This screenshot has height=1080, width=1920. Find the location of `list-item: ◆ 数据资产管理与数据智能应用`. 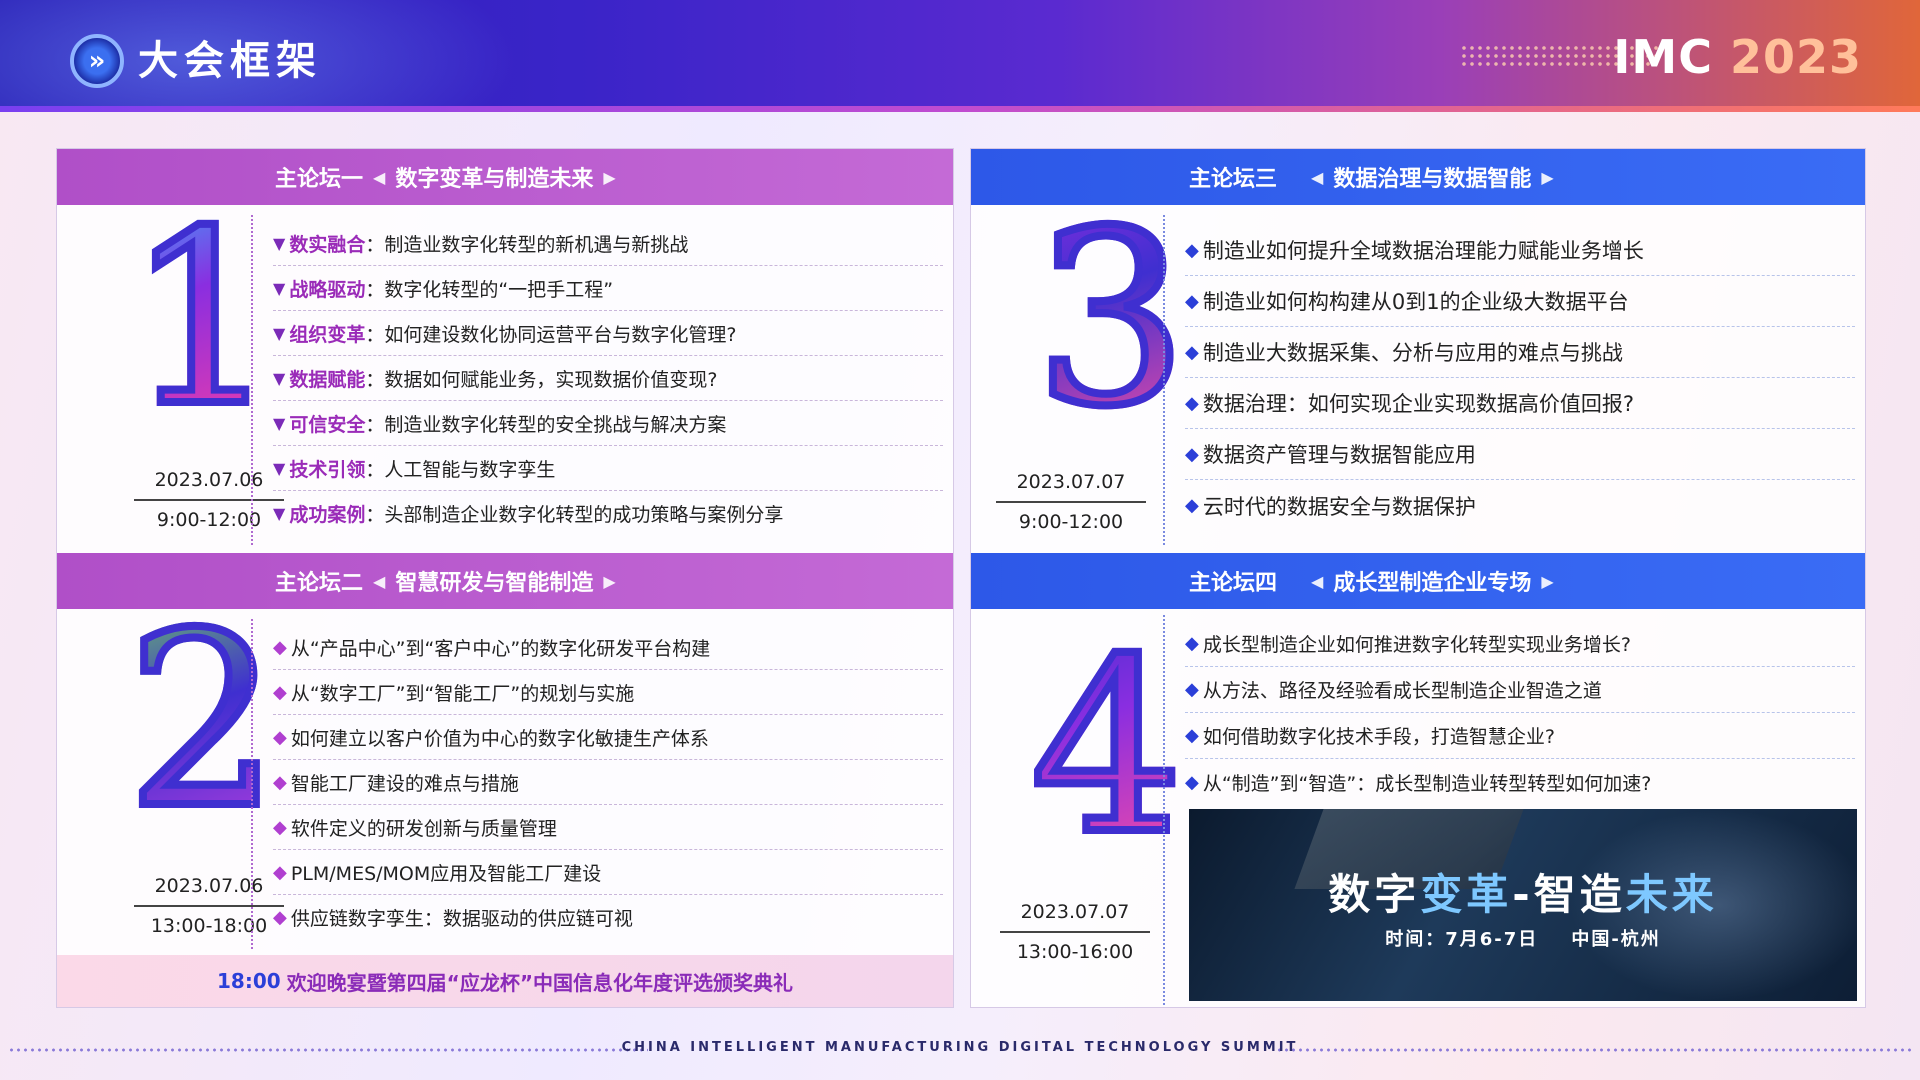

list-item: ◆ 数据资产管理与数据智能应用 is located at coordinates (1520, 454).